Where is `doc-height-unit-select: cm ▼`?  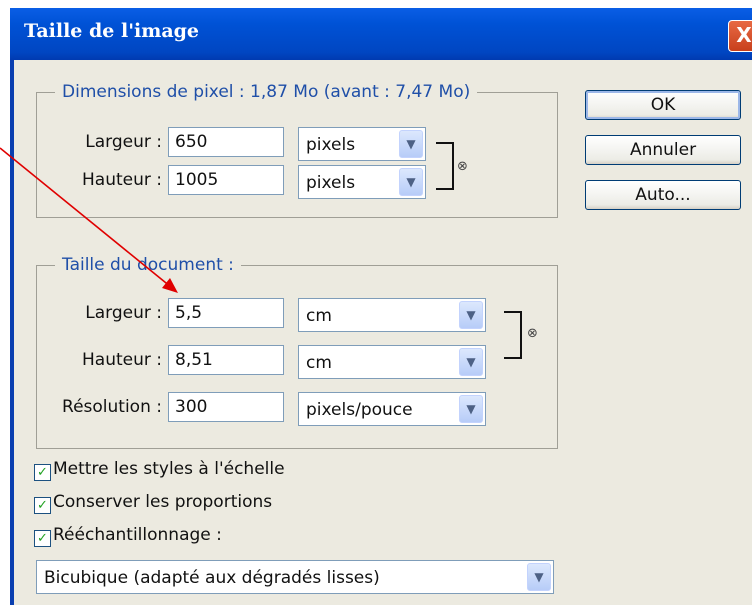 doc-height-unit-select: cm ▼ is located at coordinates (392, 362).